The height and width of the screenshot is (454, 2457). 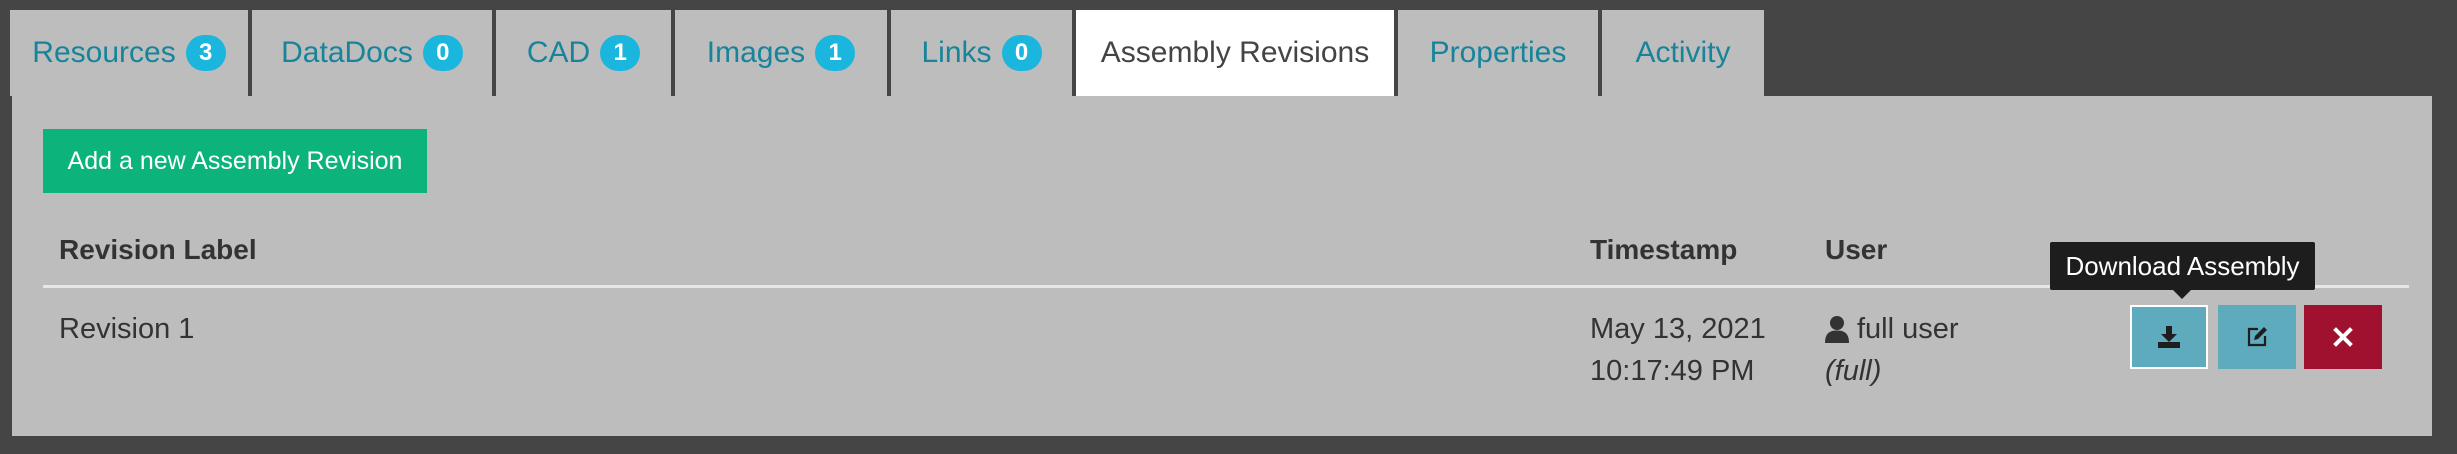 What do you see at coordinates (1853, 371) in the screenshot?
I see `user-role: (full)` at bounding box center [1853, 371].